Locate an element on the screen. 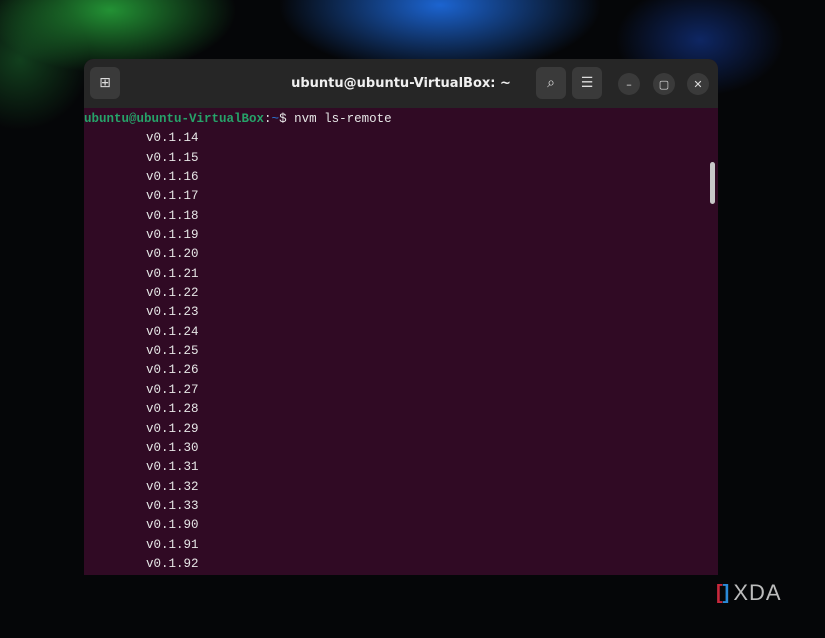 The height and width of the screenshot is (638, 825). version-line: v0.1.26 is located at coordinates (172, 370).